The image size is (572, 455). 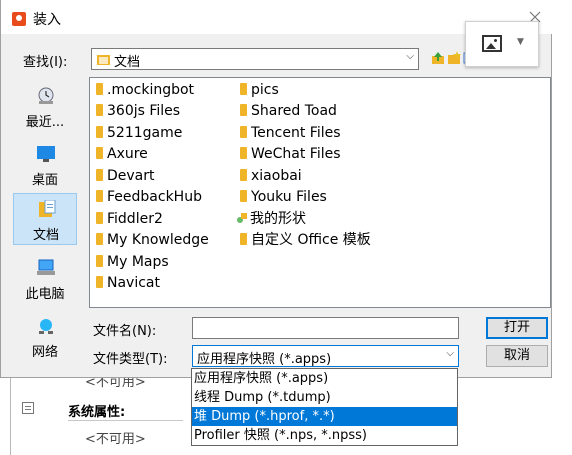 What do you see at coordinates (46, 267) in the screenshot?
I see `computer-icon` at bounding box center [46, 267].